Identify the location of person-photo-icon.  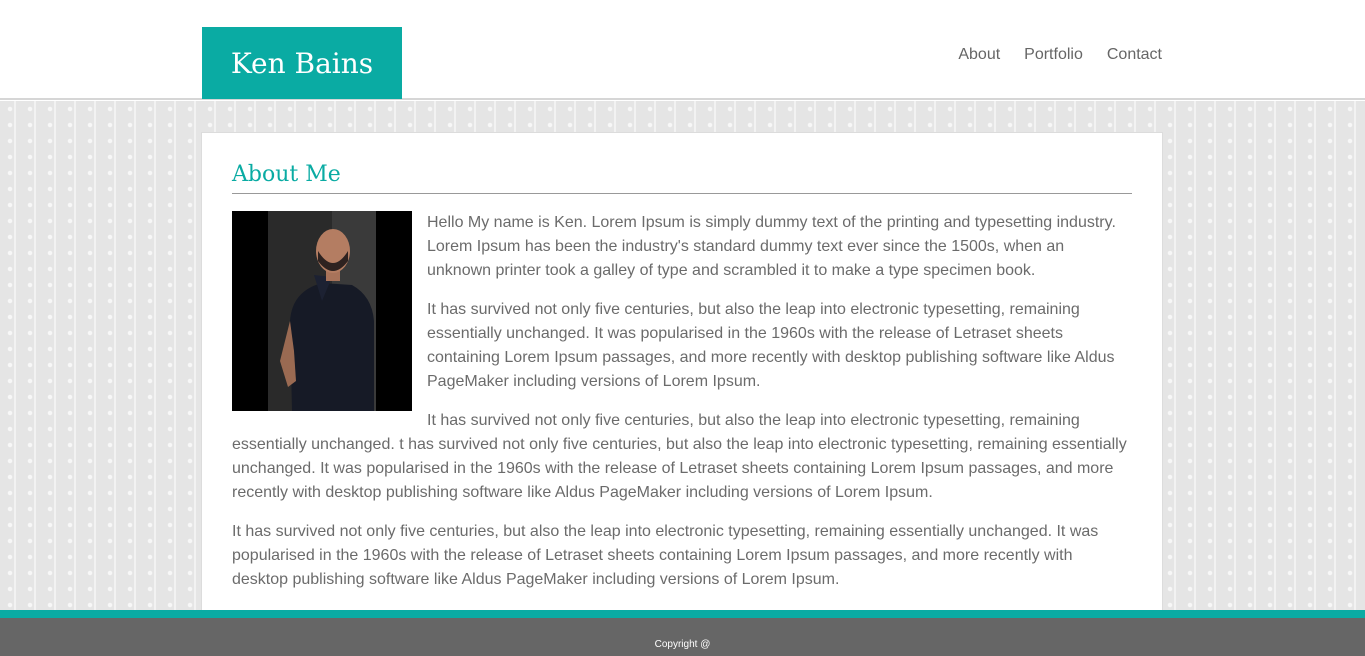
(322, 311).